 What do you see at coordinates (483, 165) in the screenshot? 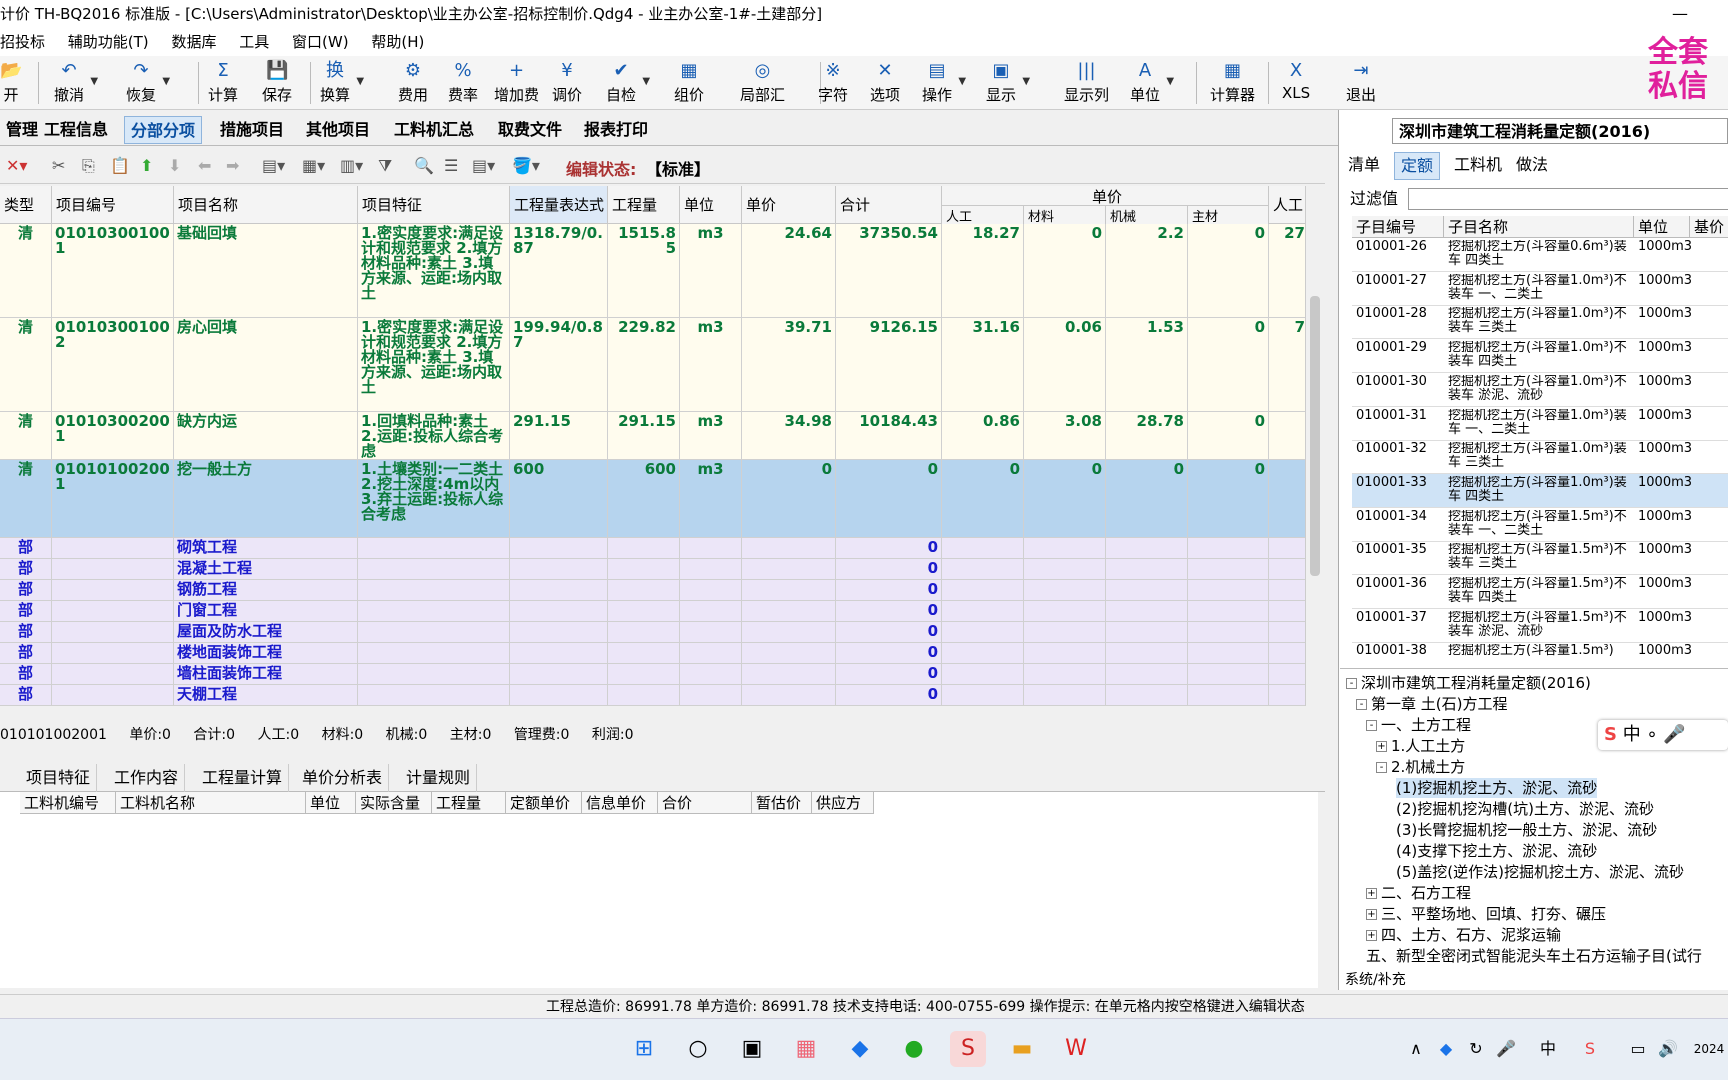
I see `tree-icon: ▤▾` at bounding box center [483, 165].